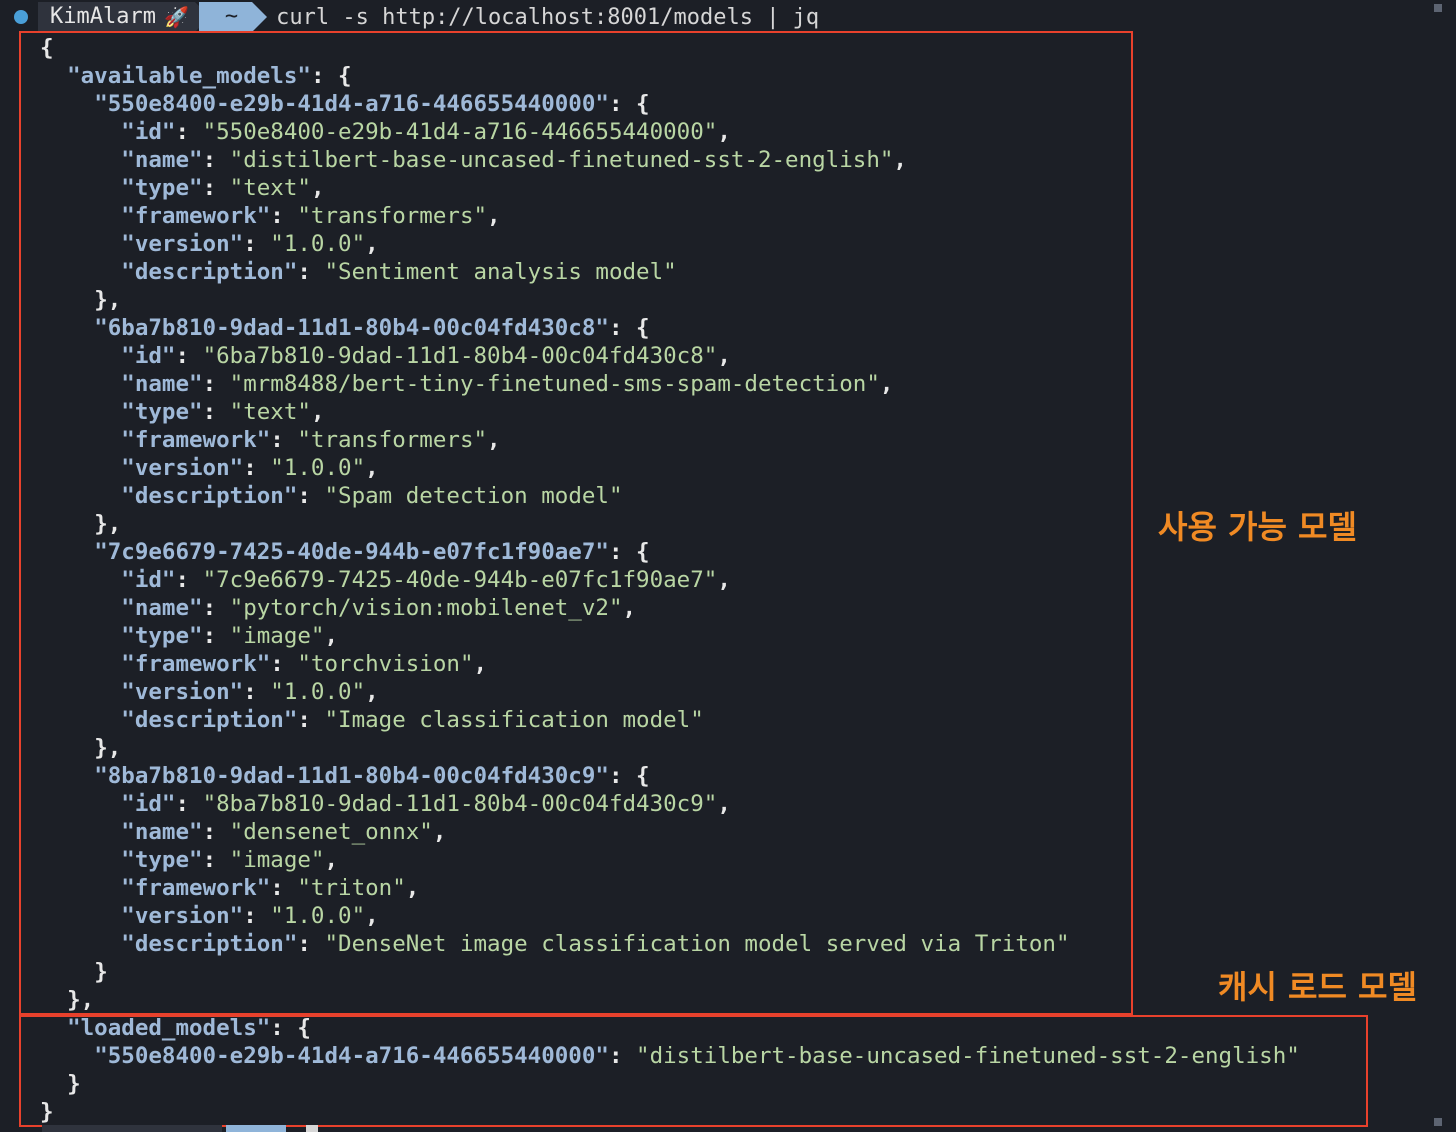 This screenshot has height=1132, width=1456. What do you see at coordinates (1438, 1122) in the screenshot?
I see `scroll-bottom-marker` at bounding box center [1438, 1122].